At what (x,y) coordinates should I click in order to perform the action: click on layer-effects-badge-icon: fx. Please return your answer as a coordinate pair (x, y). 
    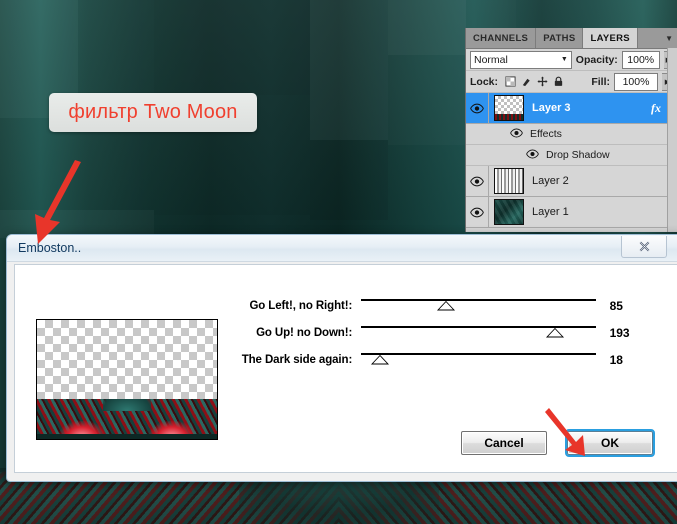
    Looking at the image, I should click on (656, 108).